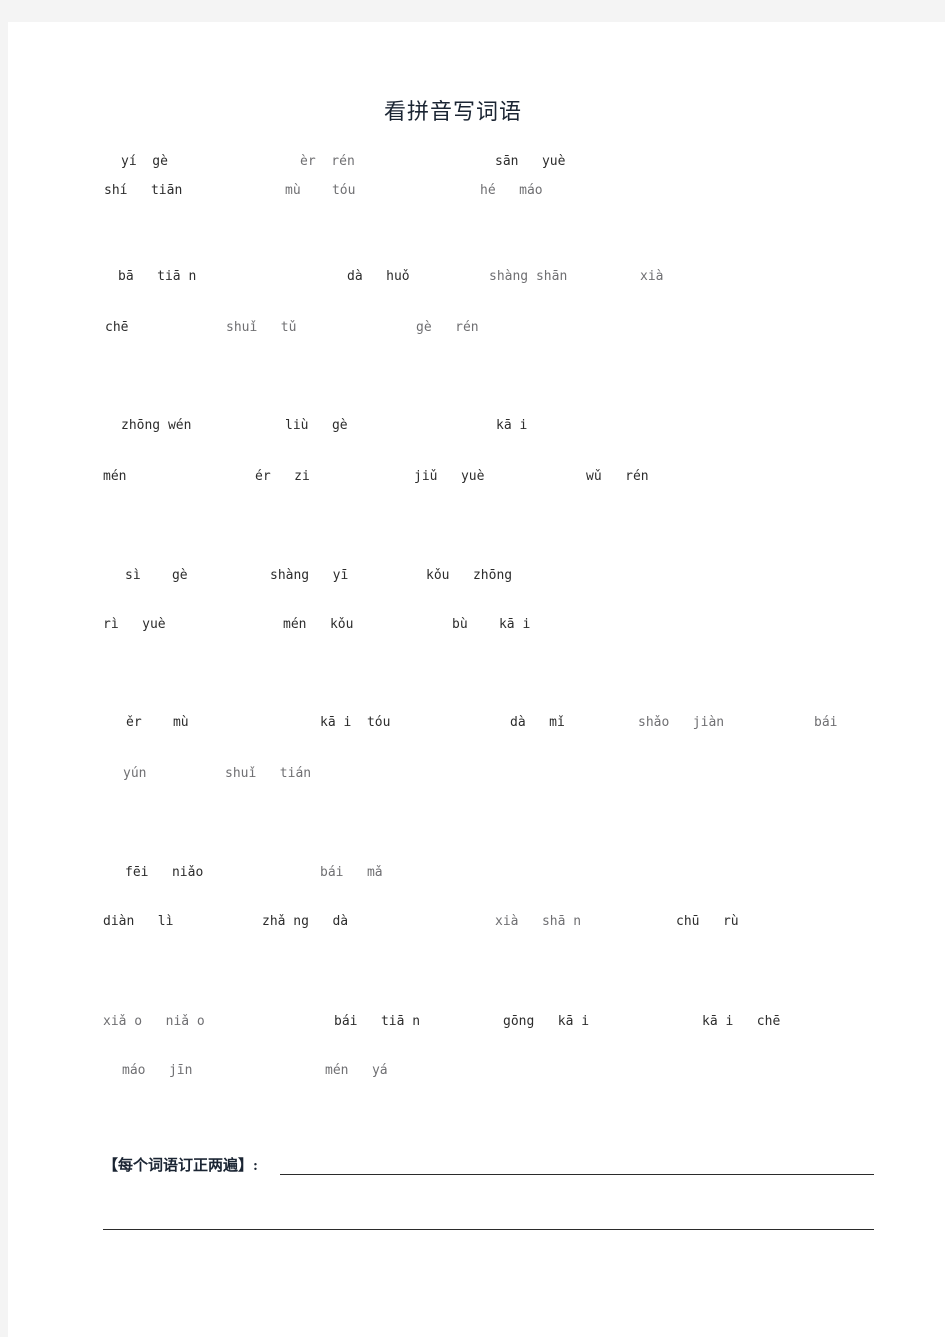 Image resolution: width=945 pixels, height=1337 pixels. What do you see at coordinates (134, 624) in the screenshot?
I see `pinyin-word: rì yuè` at bounding box center [134, 624].